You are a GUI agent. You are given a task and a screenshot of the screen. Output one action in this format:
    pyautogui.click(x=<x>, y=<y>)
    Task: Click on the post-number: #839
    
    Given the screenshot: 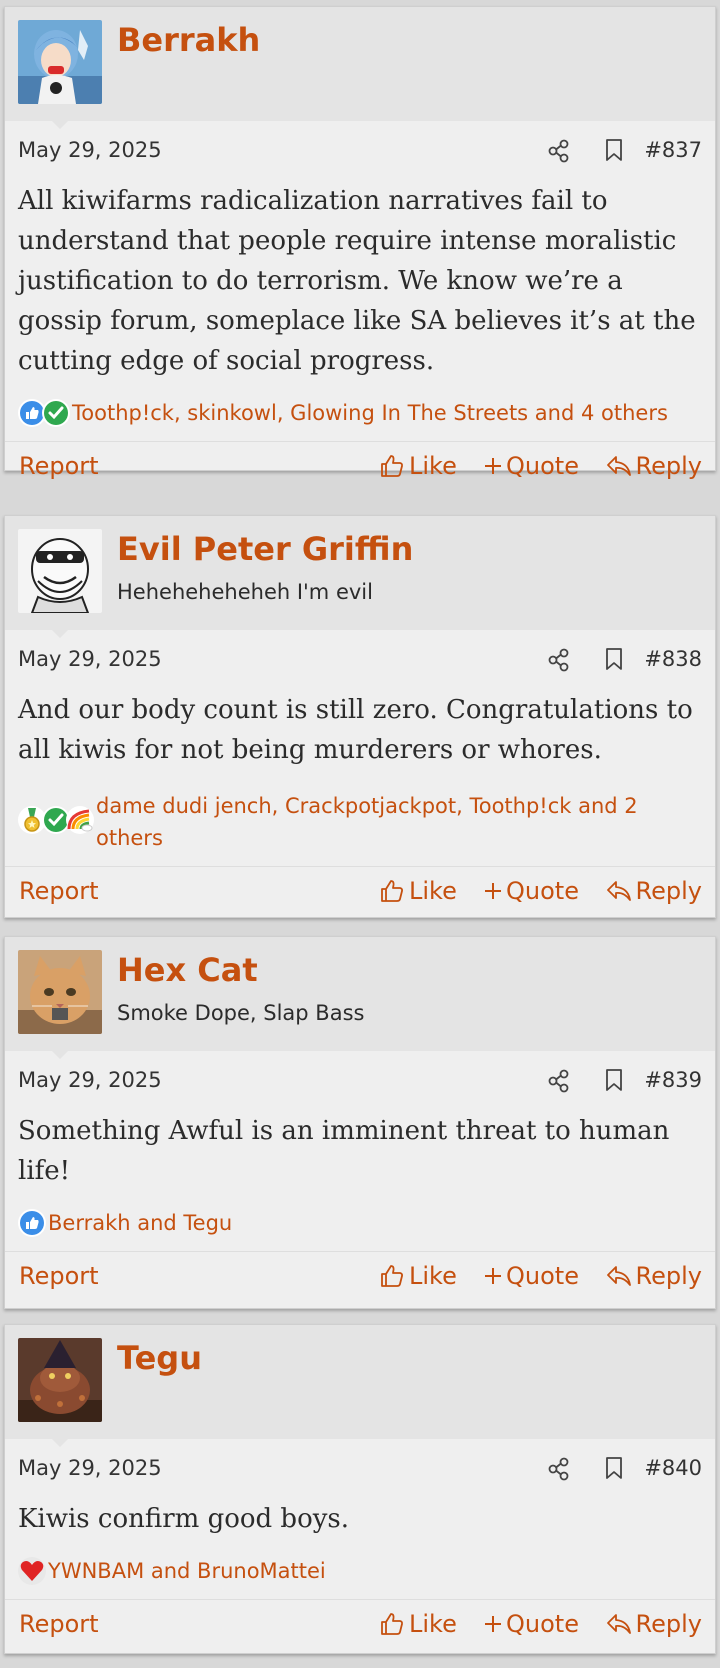 What is the action you would take?
    pyautogui.click(x=673, y=1080)
    